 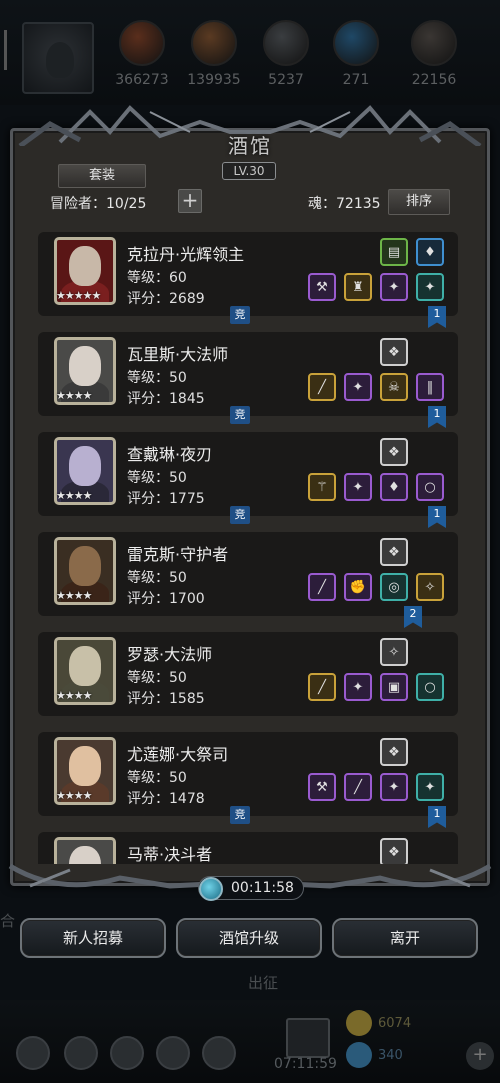 I want to click on sort-button: 排序, so click(x=419, y=202).